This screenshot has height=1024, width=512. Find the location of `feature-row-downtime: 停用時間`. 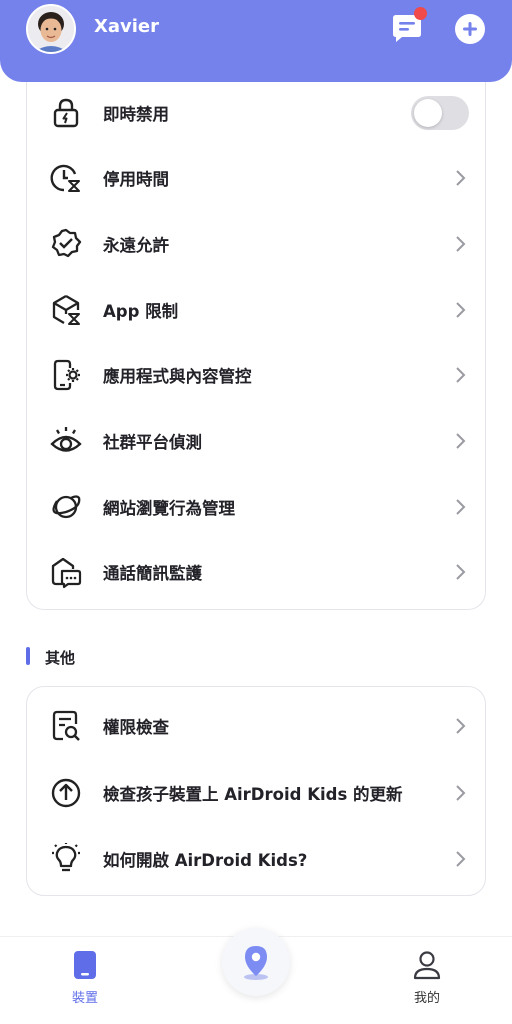

feature-row-downtime: 停用時間 is located at coordinates (257, 178).